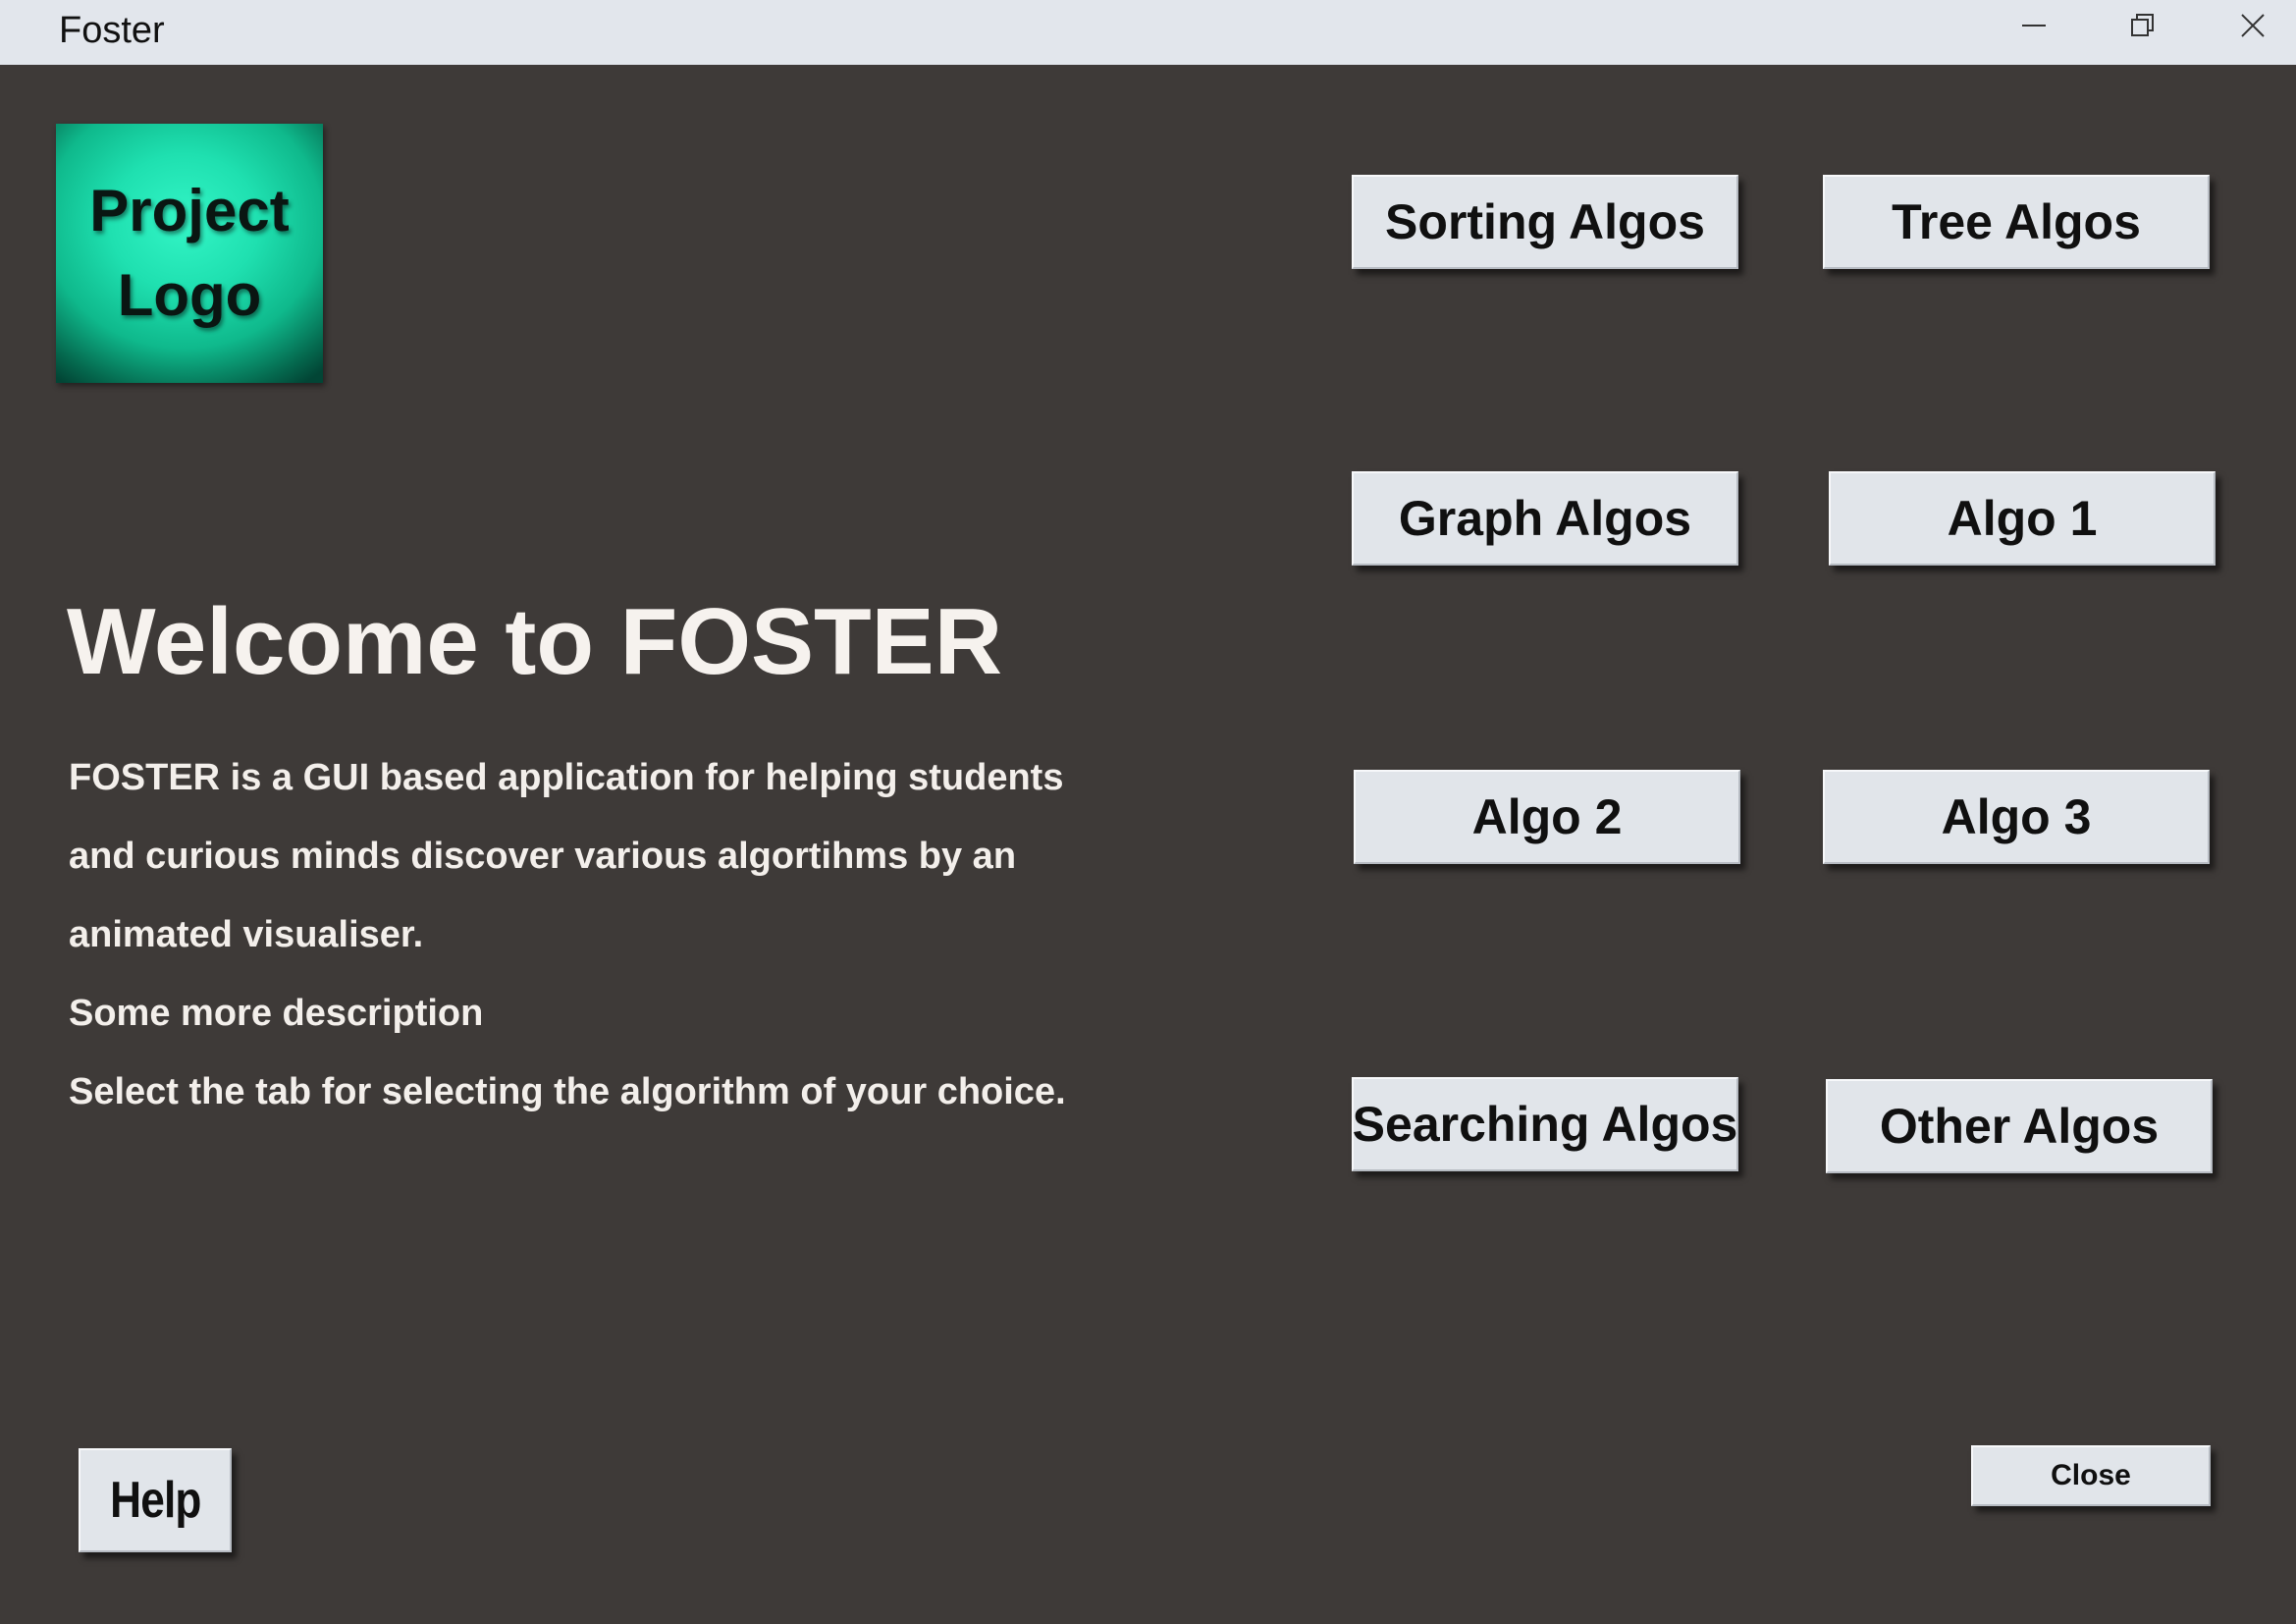 Image resolution: width=2296 pixels, height=1624 pixels. I want to click on restore-button, so click(2143, 25).